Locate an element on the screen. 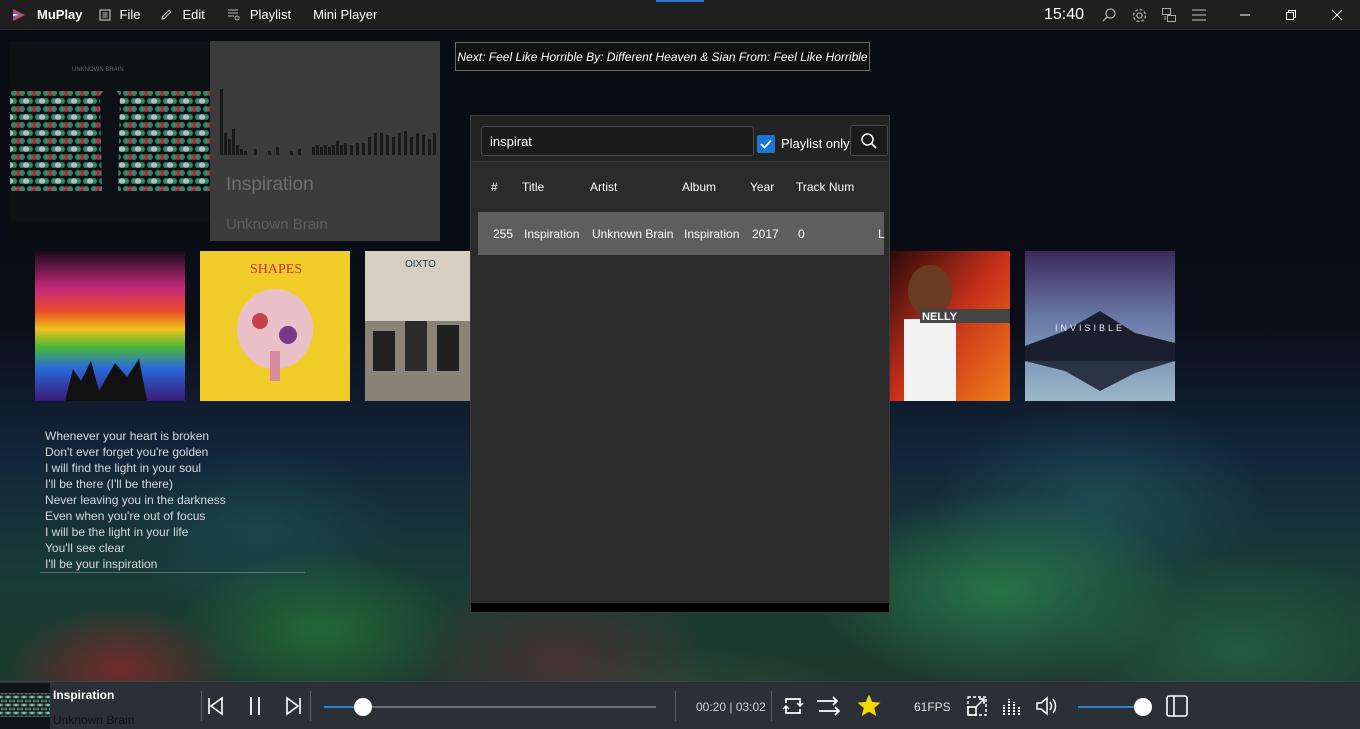 This screenshot has height=729, width=1360. album-cover-band: OIXTO is located at coordinates (417, 326).